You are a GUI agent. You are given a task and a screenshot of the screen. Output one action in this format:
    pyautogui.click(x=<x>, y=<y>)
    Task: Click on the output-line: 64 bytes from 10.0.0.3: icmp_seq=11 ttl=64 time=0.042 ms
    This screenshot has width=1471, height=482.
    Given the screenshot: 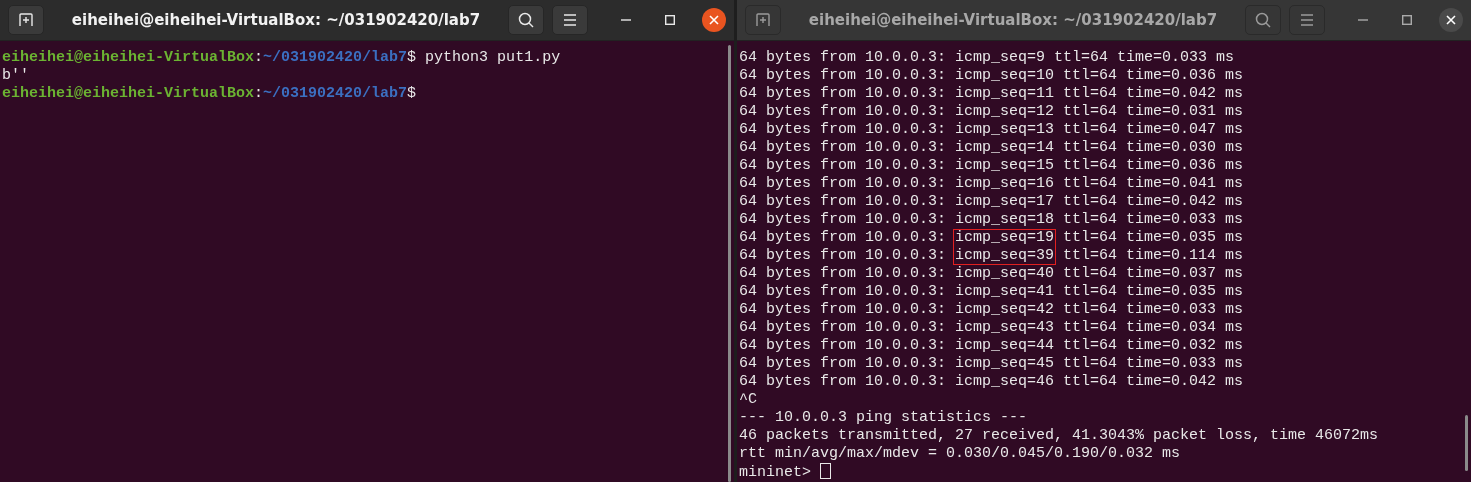 What is the action you would take?
    pyautogui.click(x=991, y=94)
    